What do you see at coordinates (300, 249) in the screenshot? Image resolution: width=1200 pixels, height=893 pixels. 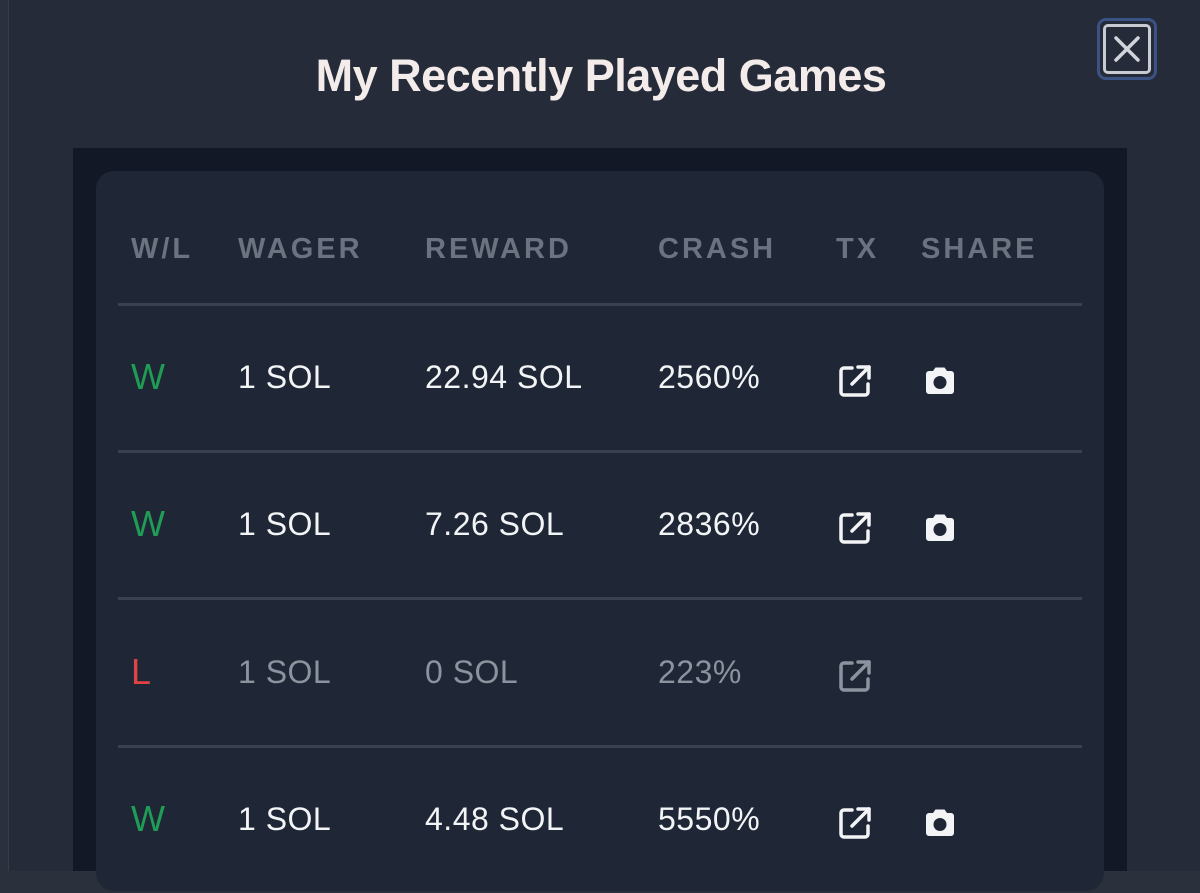 I see `header-wager: WAGER` at bounding box center [300, 249].